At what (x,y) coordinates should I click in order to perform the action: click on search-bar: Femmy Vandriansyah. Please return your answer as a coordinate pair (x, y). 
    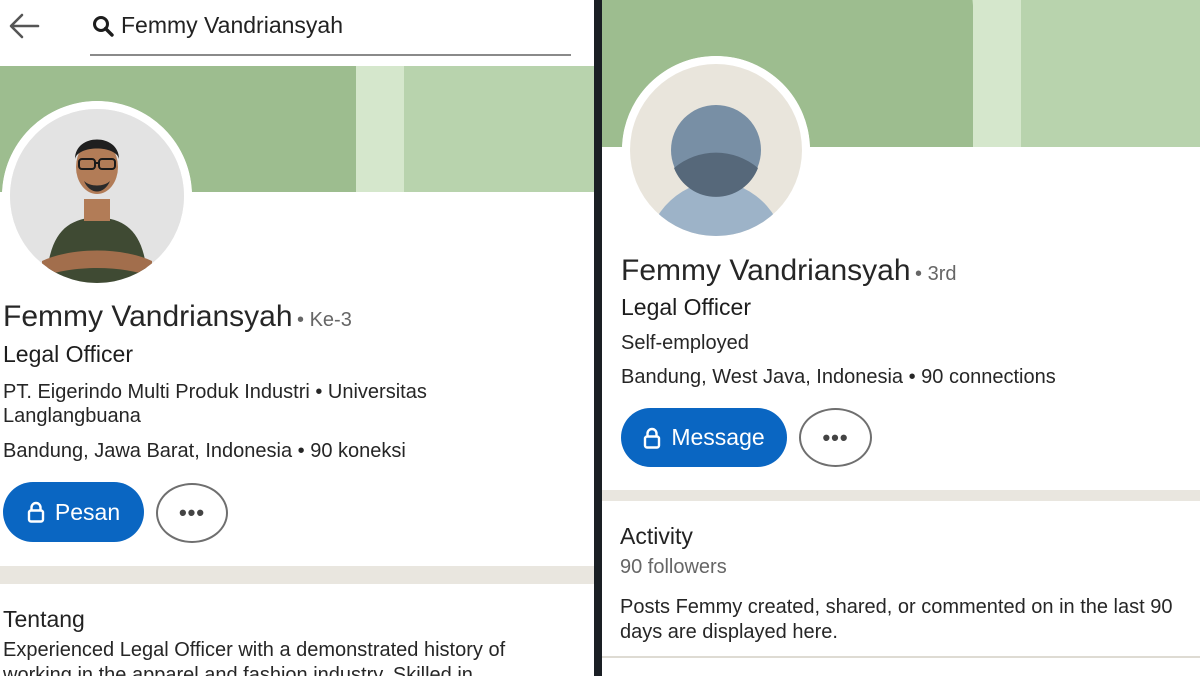
    Looking at the image, I should click on (330, 31).